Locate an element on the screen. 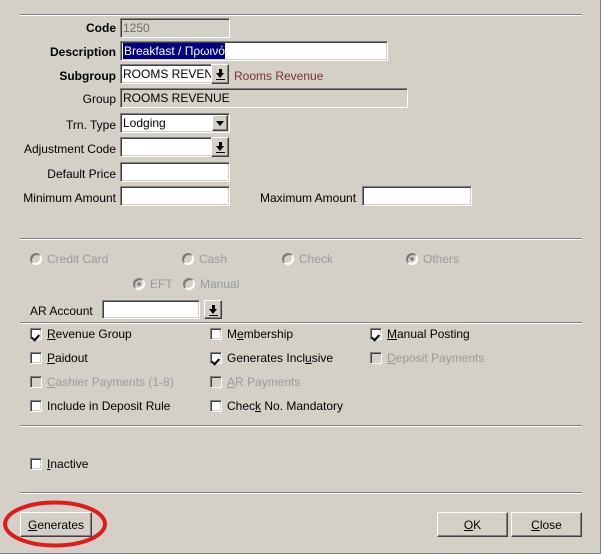 The width and height of the screenshot is (601, 554). minimum-amount-label: Minimum Amount is located at coordinates (69, 198).